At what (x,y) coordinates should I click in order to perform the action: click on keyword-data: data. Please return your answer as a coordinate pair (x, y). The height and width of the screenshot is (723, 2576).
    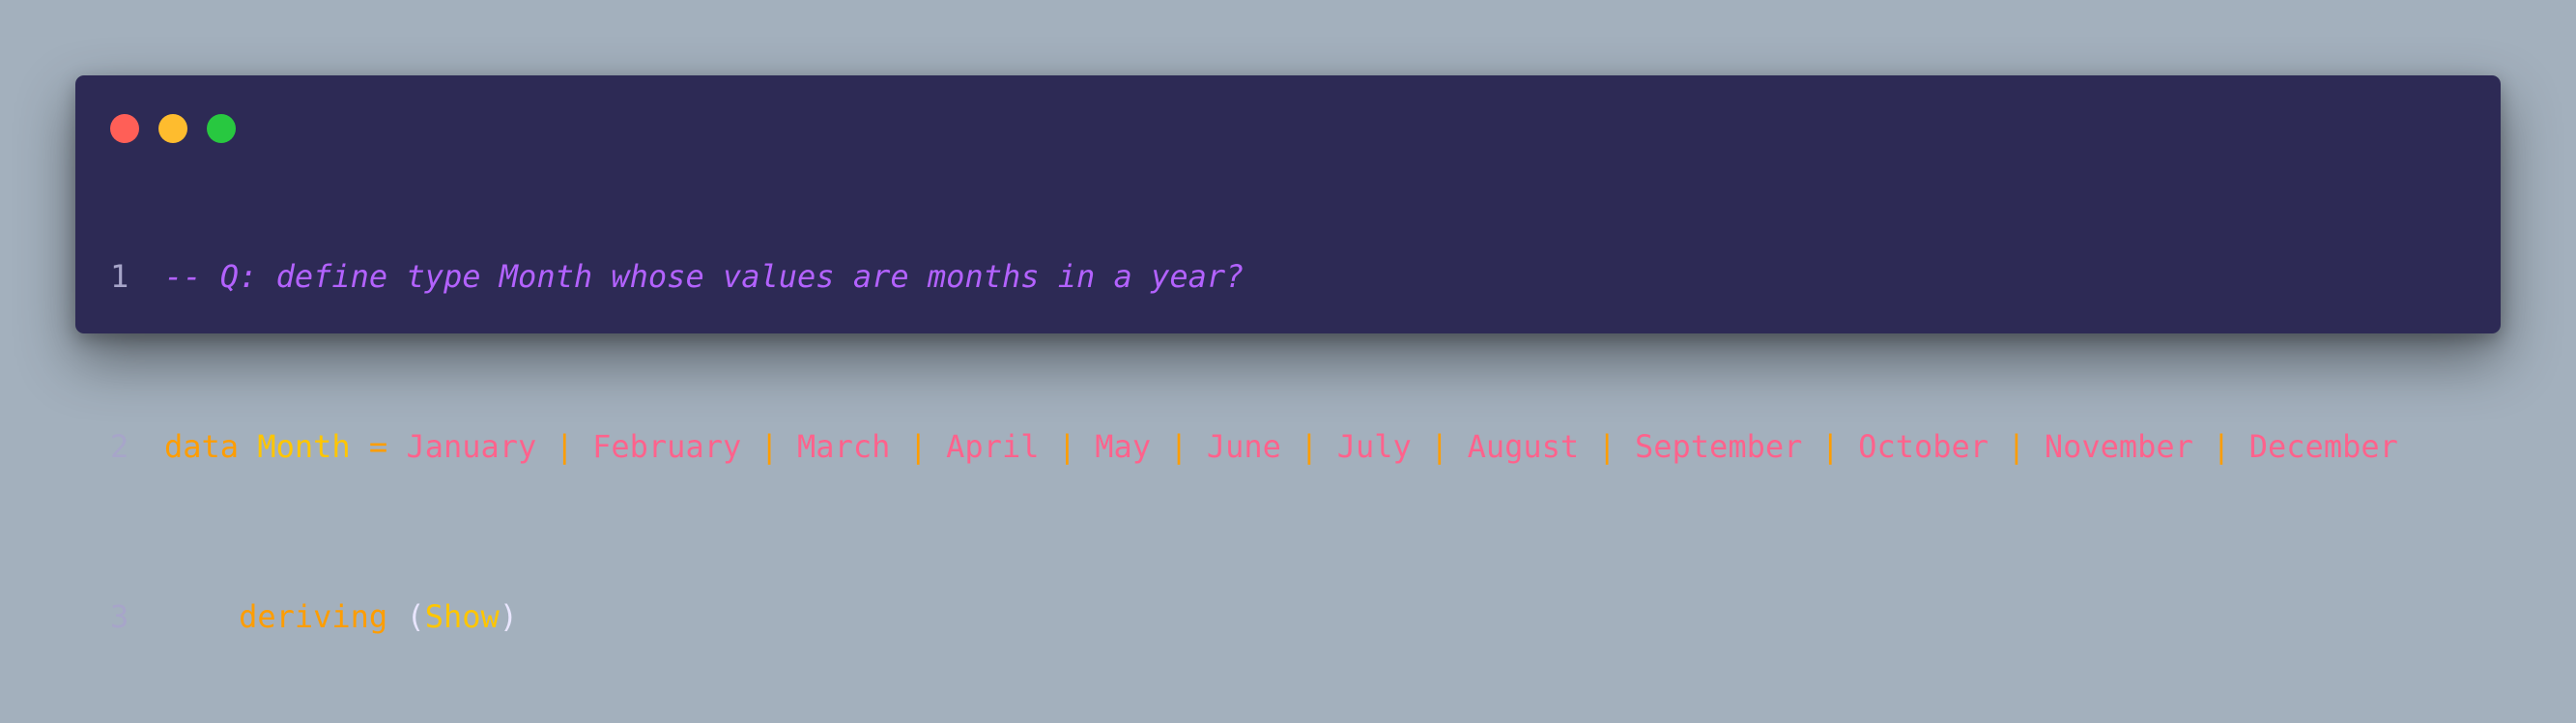
    Looking at the image, I should click on (202, 447).